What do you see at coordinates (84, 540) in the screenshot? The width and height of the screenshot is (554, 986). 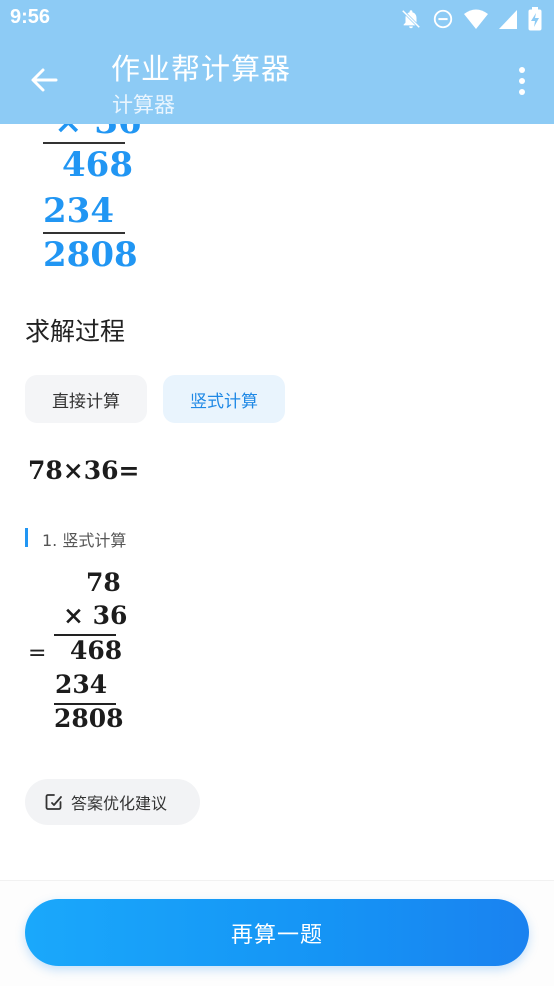 I see `step-label: 1. 竖式计算` at bounding box center [84, 540].